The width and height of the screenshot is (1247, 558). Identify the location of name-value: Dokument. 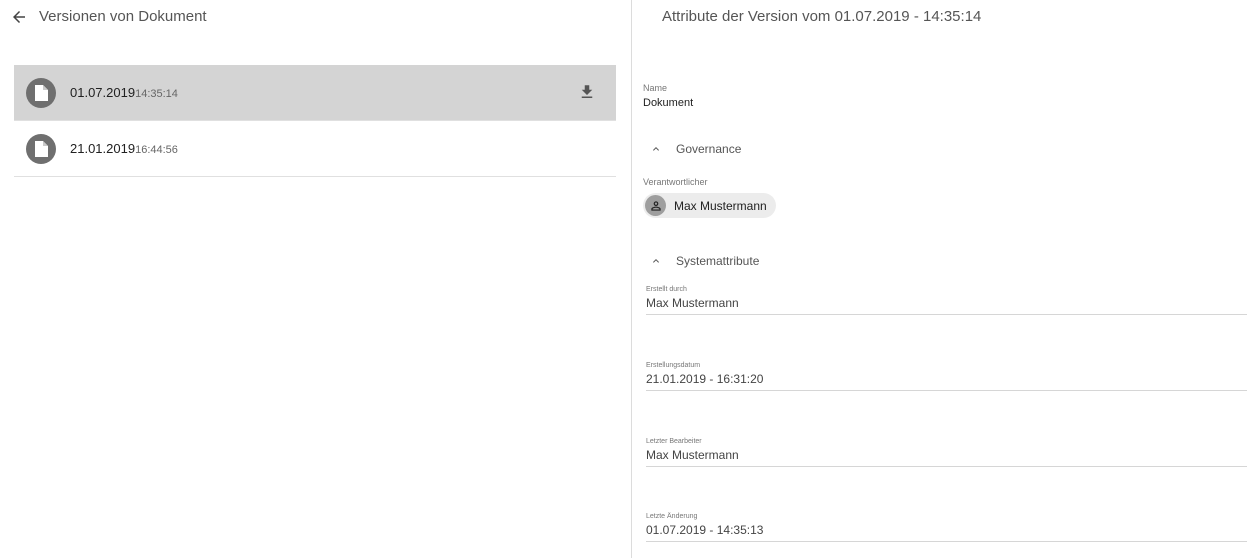
(668, 103).